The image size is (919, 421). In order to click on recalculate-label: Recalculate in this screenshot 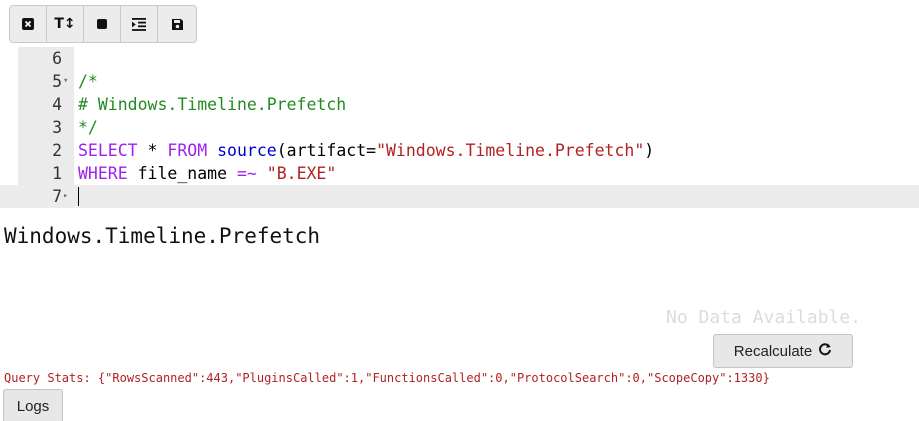, I will do `click(773, 351)`.